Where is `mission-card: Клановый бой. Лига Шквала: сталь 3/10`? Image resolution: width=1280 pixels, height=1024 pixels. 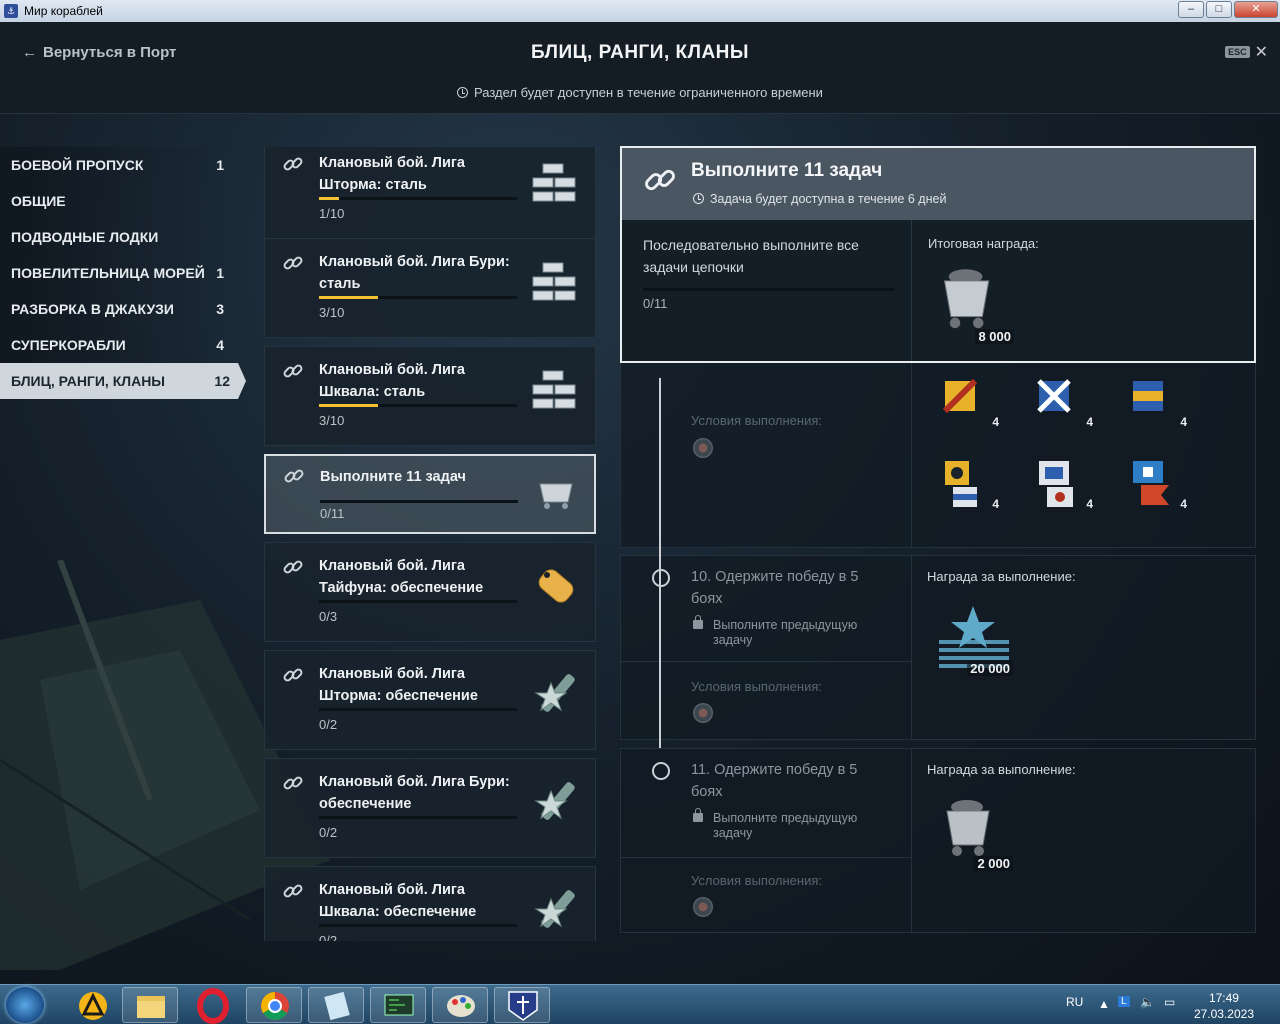
mission-card: Клановый бой. Лига Шквала: сталь 3/10 is located at coordinates (430, 396).